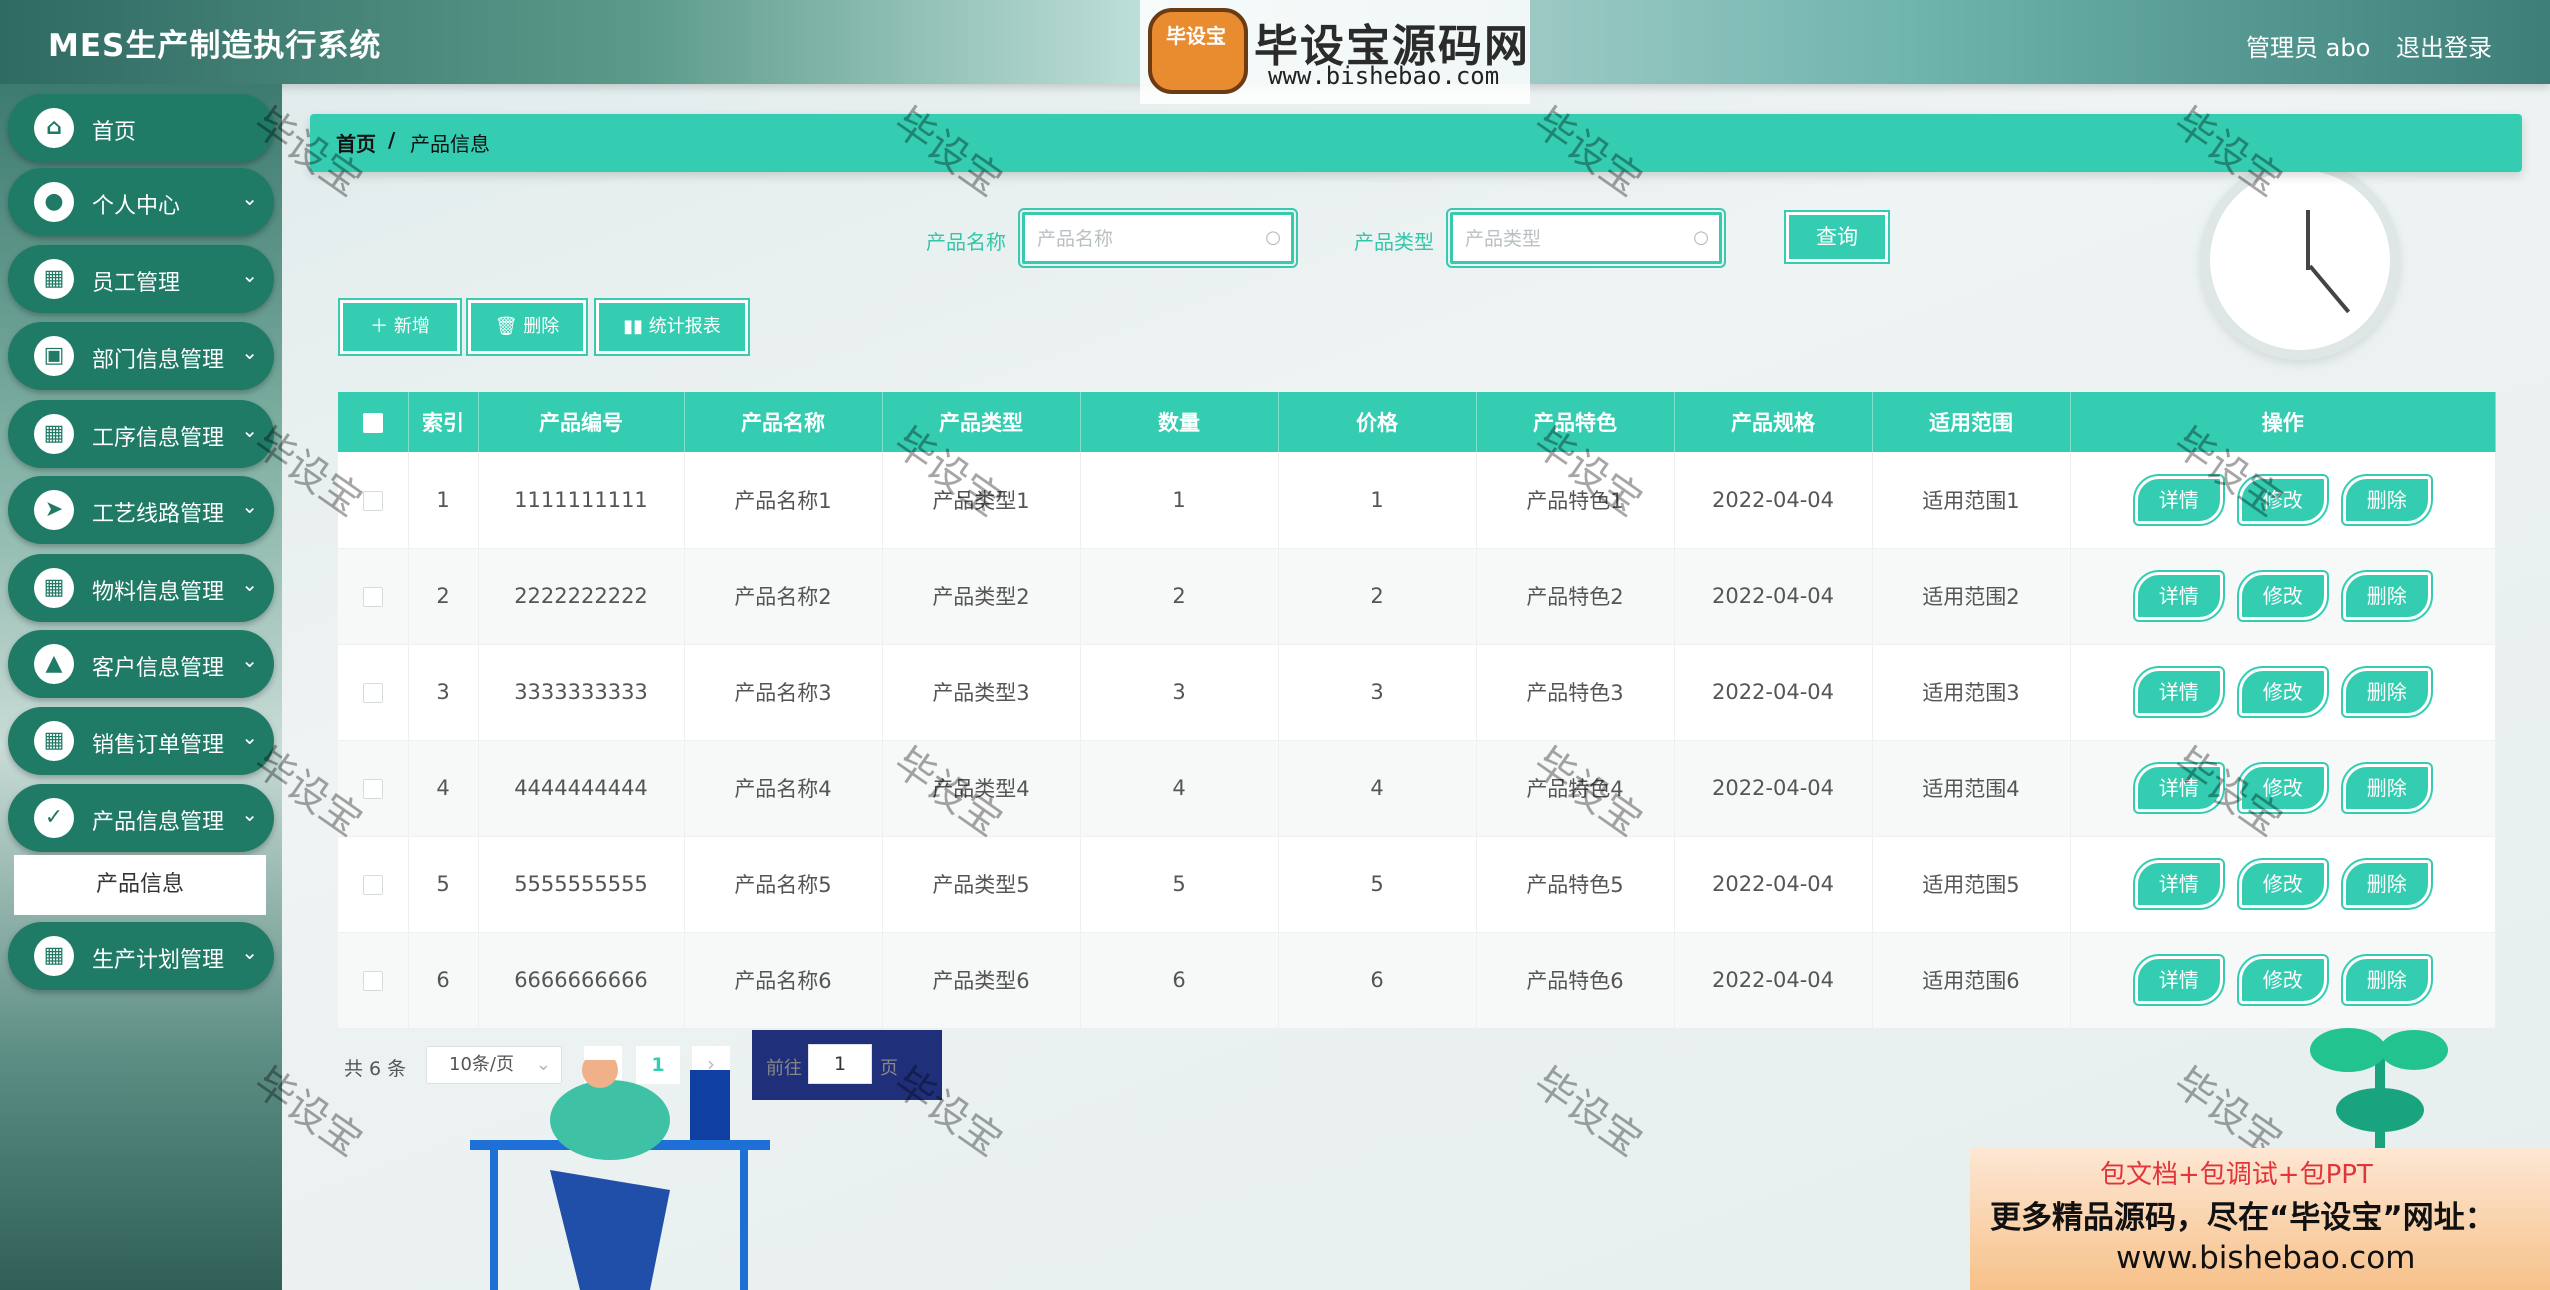  I want to click on table-cell: 2, so click(1377, 596).